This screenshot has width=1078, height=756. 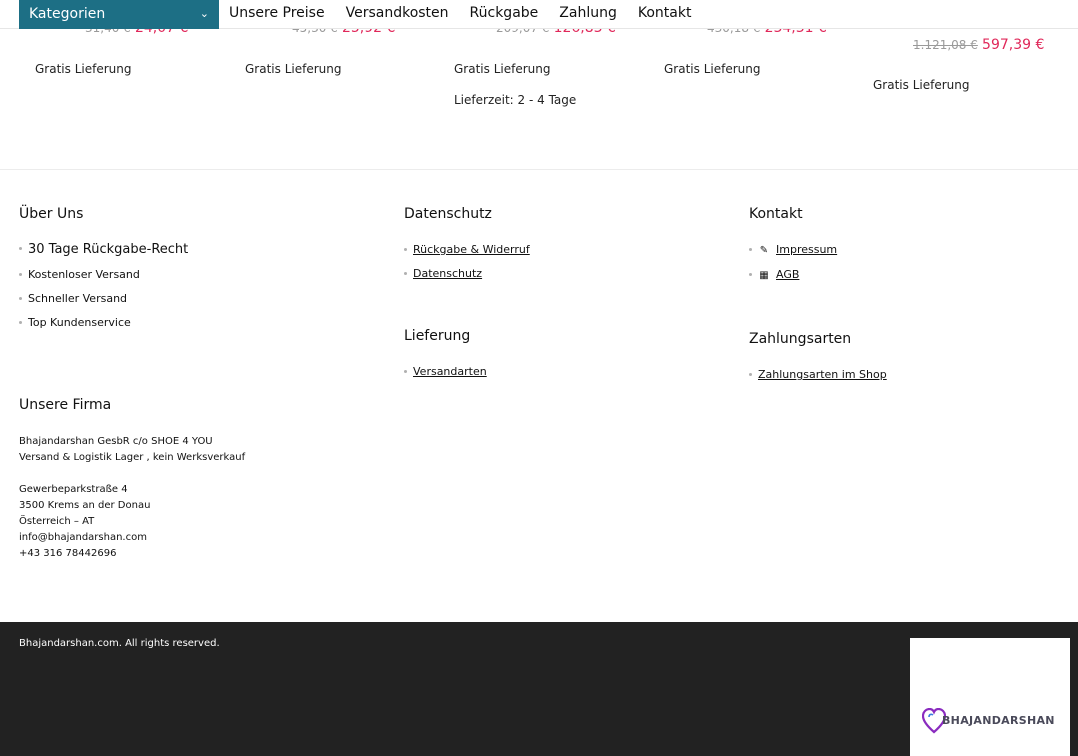 What do you see at coordinates (515, 100) in the screenshot?
I see `product-3-delivery-time: Lieferzeit: 2 - 4 Tage` at bounding box center [515, 100].